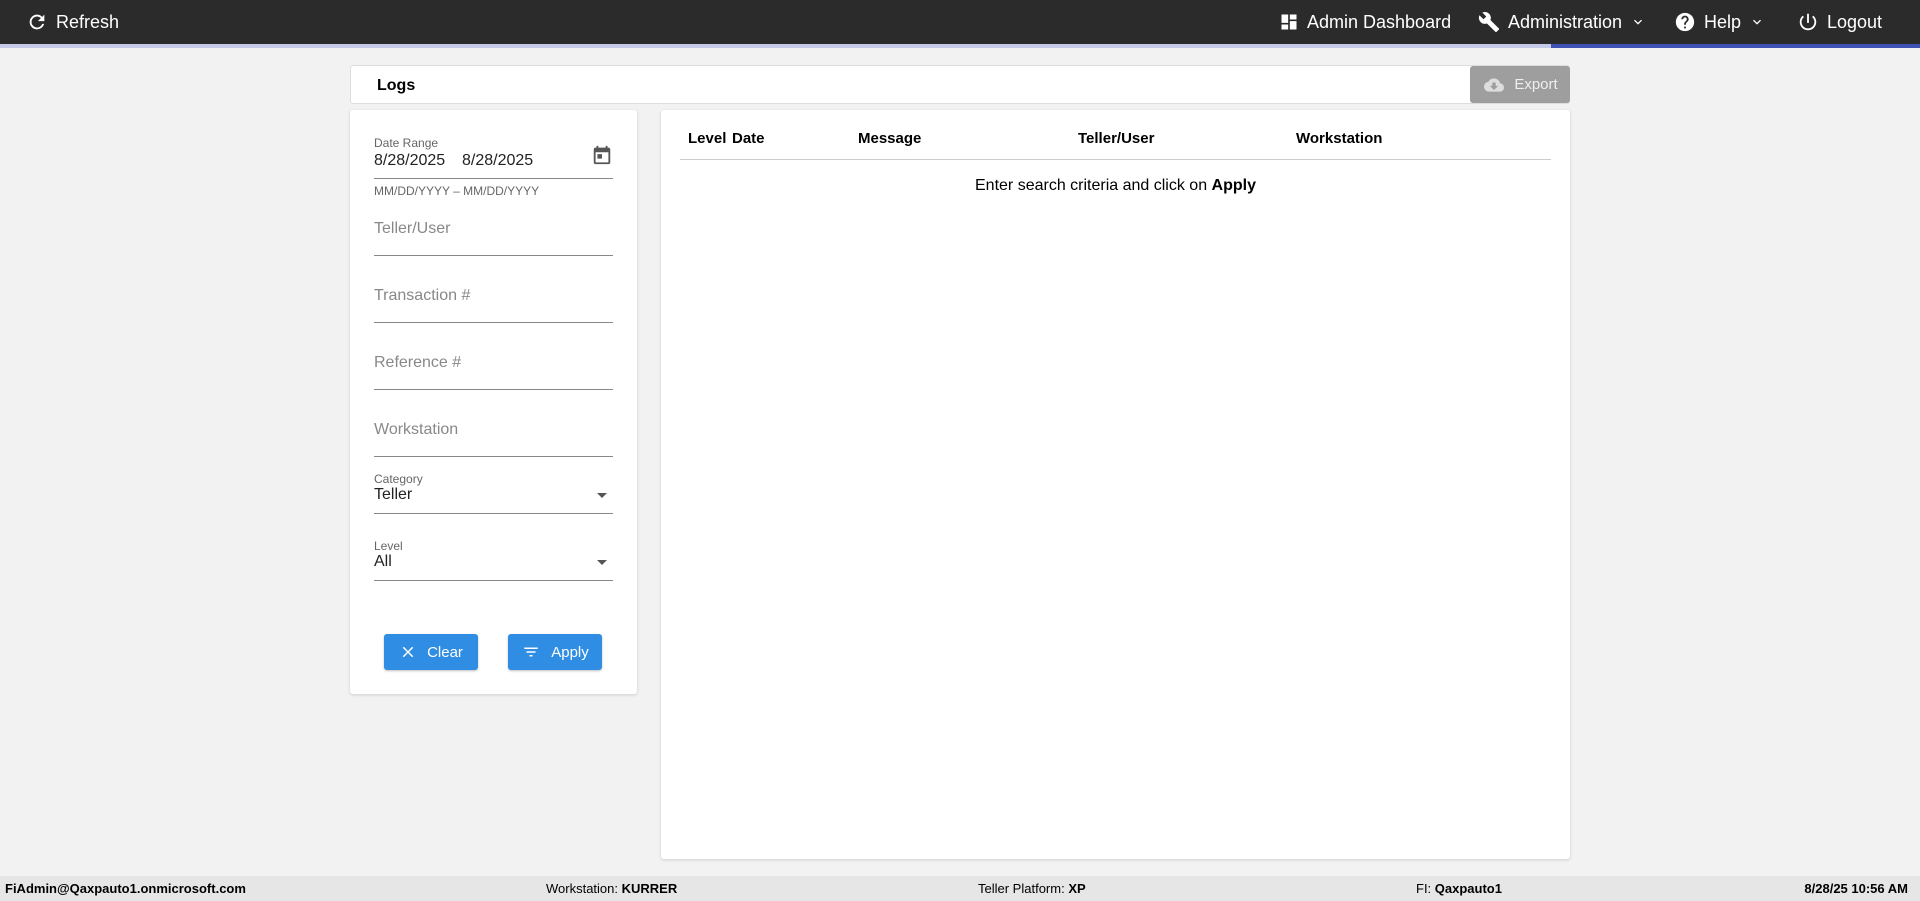  I want to click on empty-state-action: Apply, so click(1233, 185).